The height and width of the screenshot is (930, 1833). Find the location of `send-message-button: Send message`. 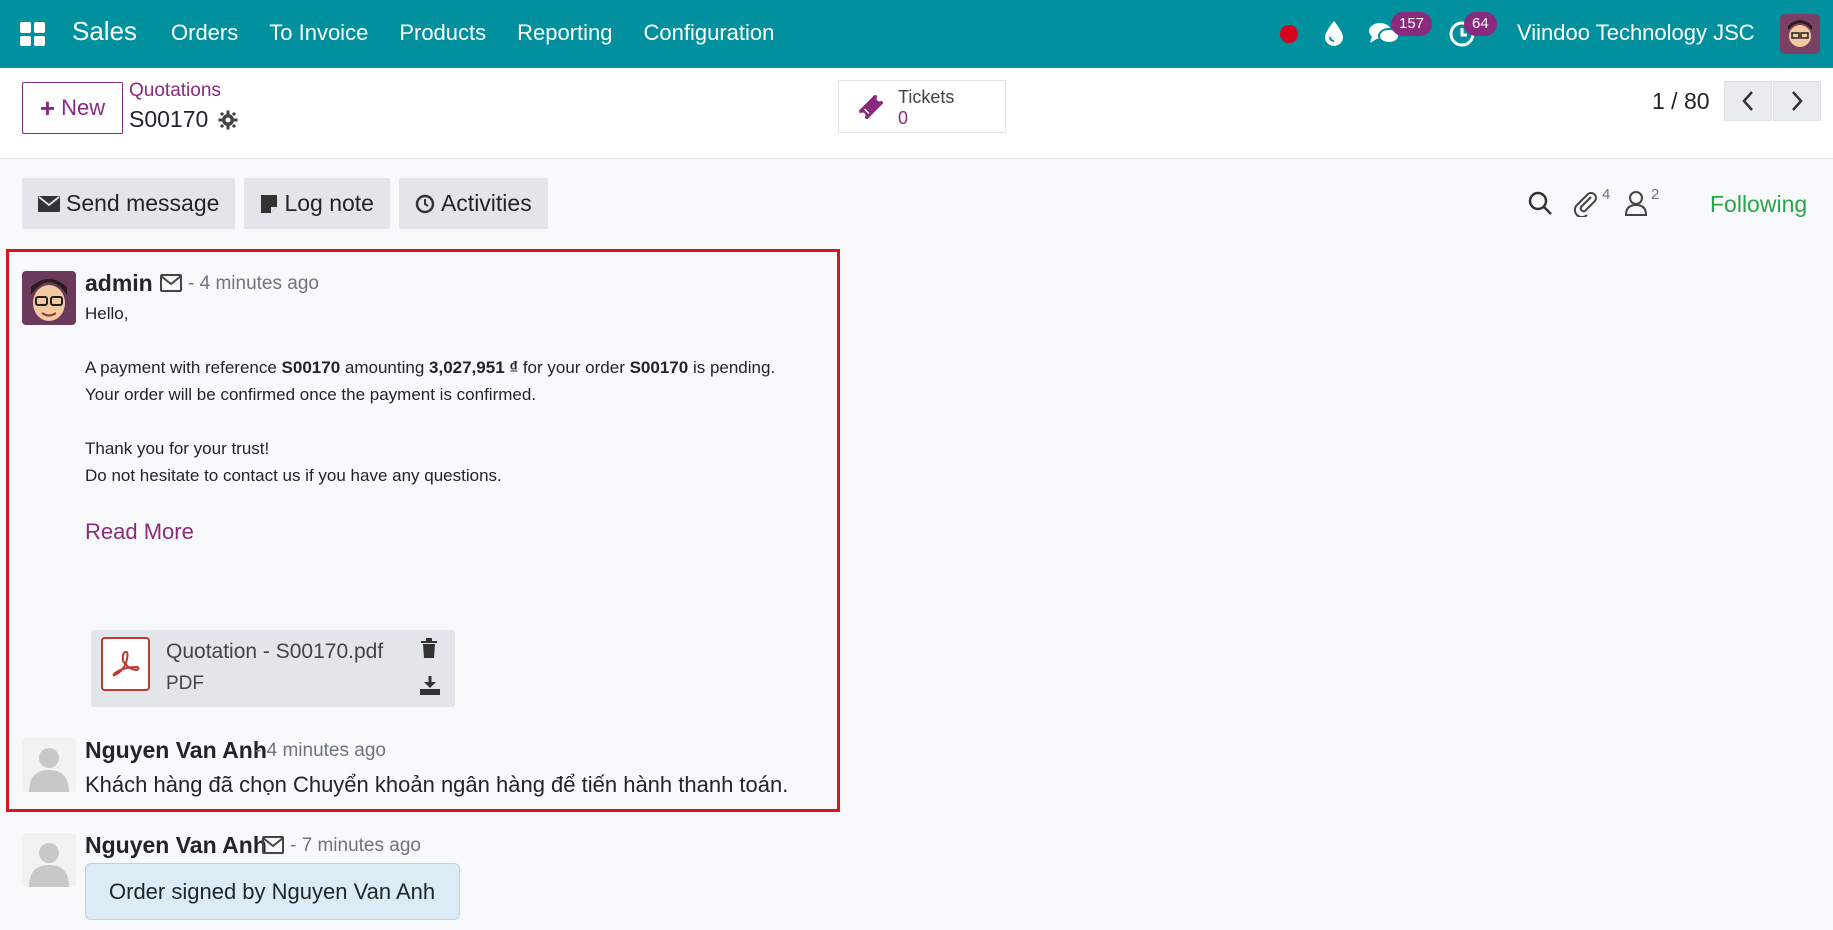

send-message-button: Send message is located at coordinates (129, 203).